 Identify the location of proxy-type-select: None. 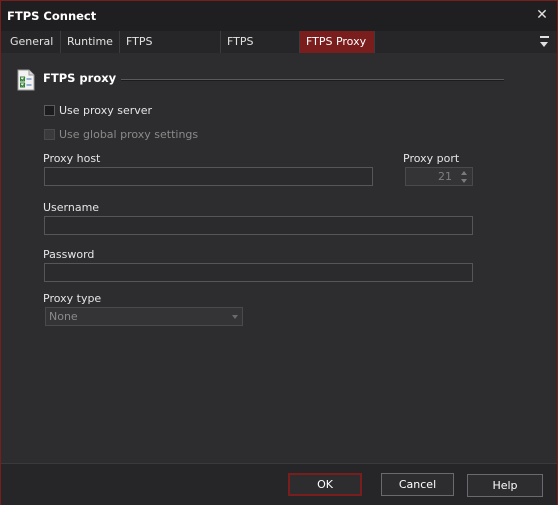
(144, 316).